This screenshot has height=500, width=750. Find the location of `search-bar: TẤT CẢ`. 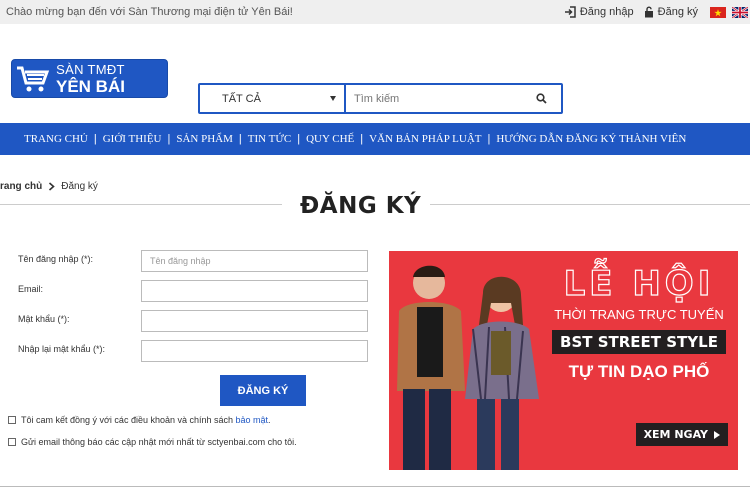

search-bar: TẤT CẢ is located at coordinates (380, 98).